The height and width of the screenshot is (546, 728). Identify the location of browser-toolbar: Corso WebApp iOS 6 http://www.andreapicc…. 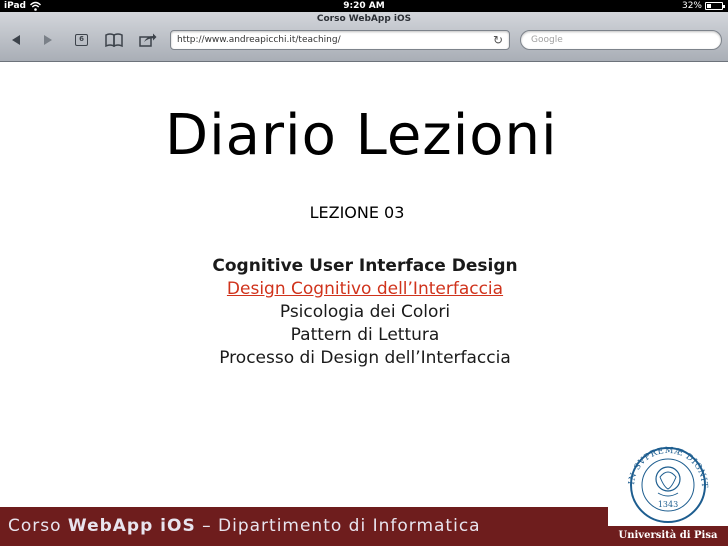
(364, 37).